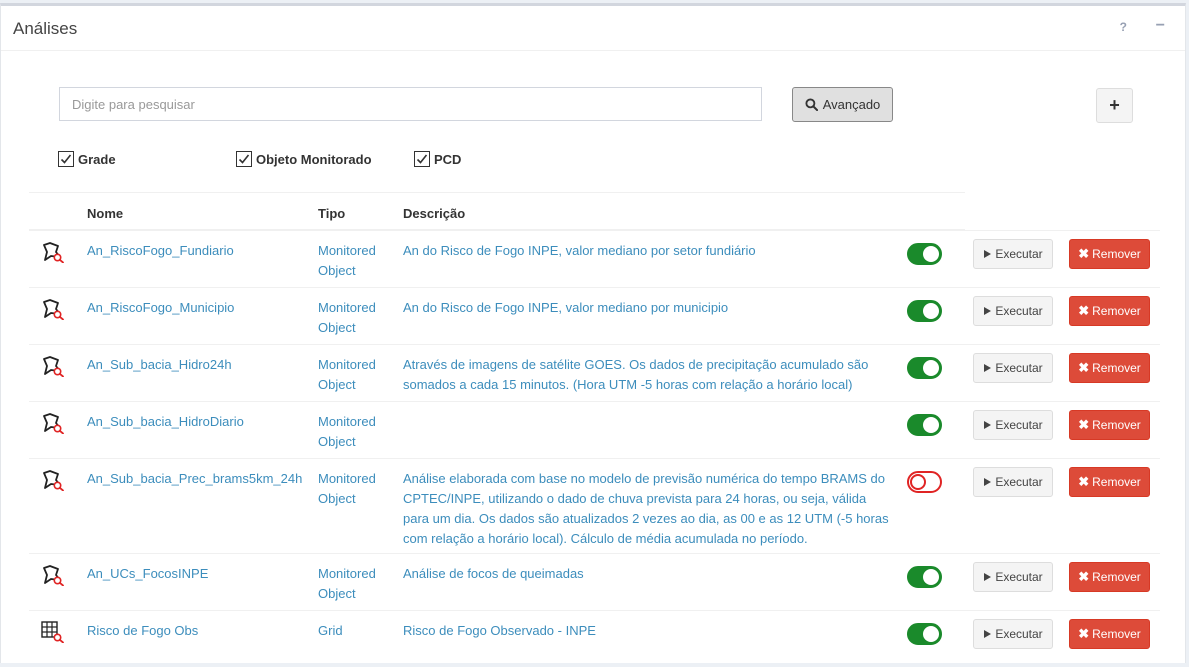 The image size is (1189, 667). I want to click on analysis-description-link: Análise de focos de queimadas, so click(648, 574).